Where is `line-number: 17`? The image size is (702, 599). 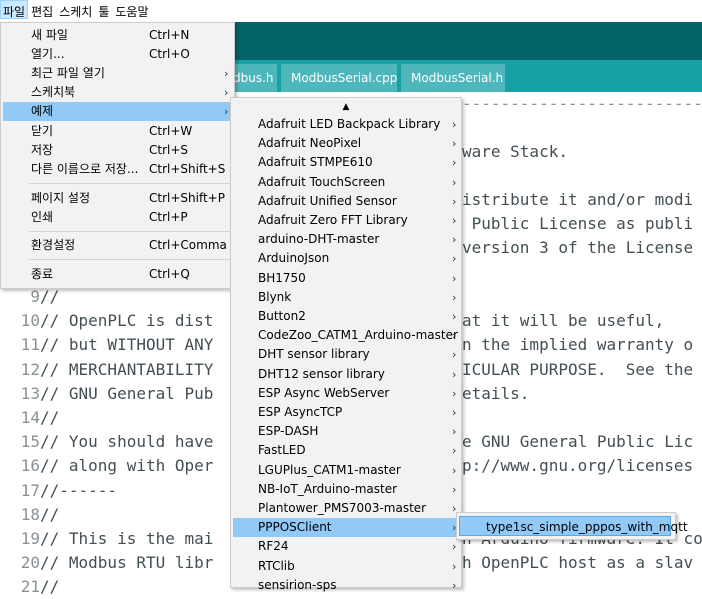
line-number: 17 is located at coordinates (30, 490).